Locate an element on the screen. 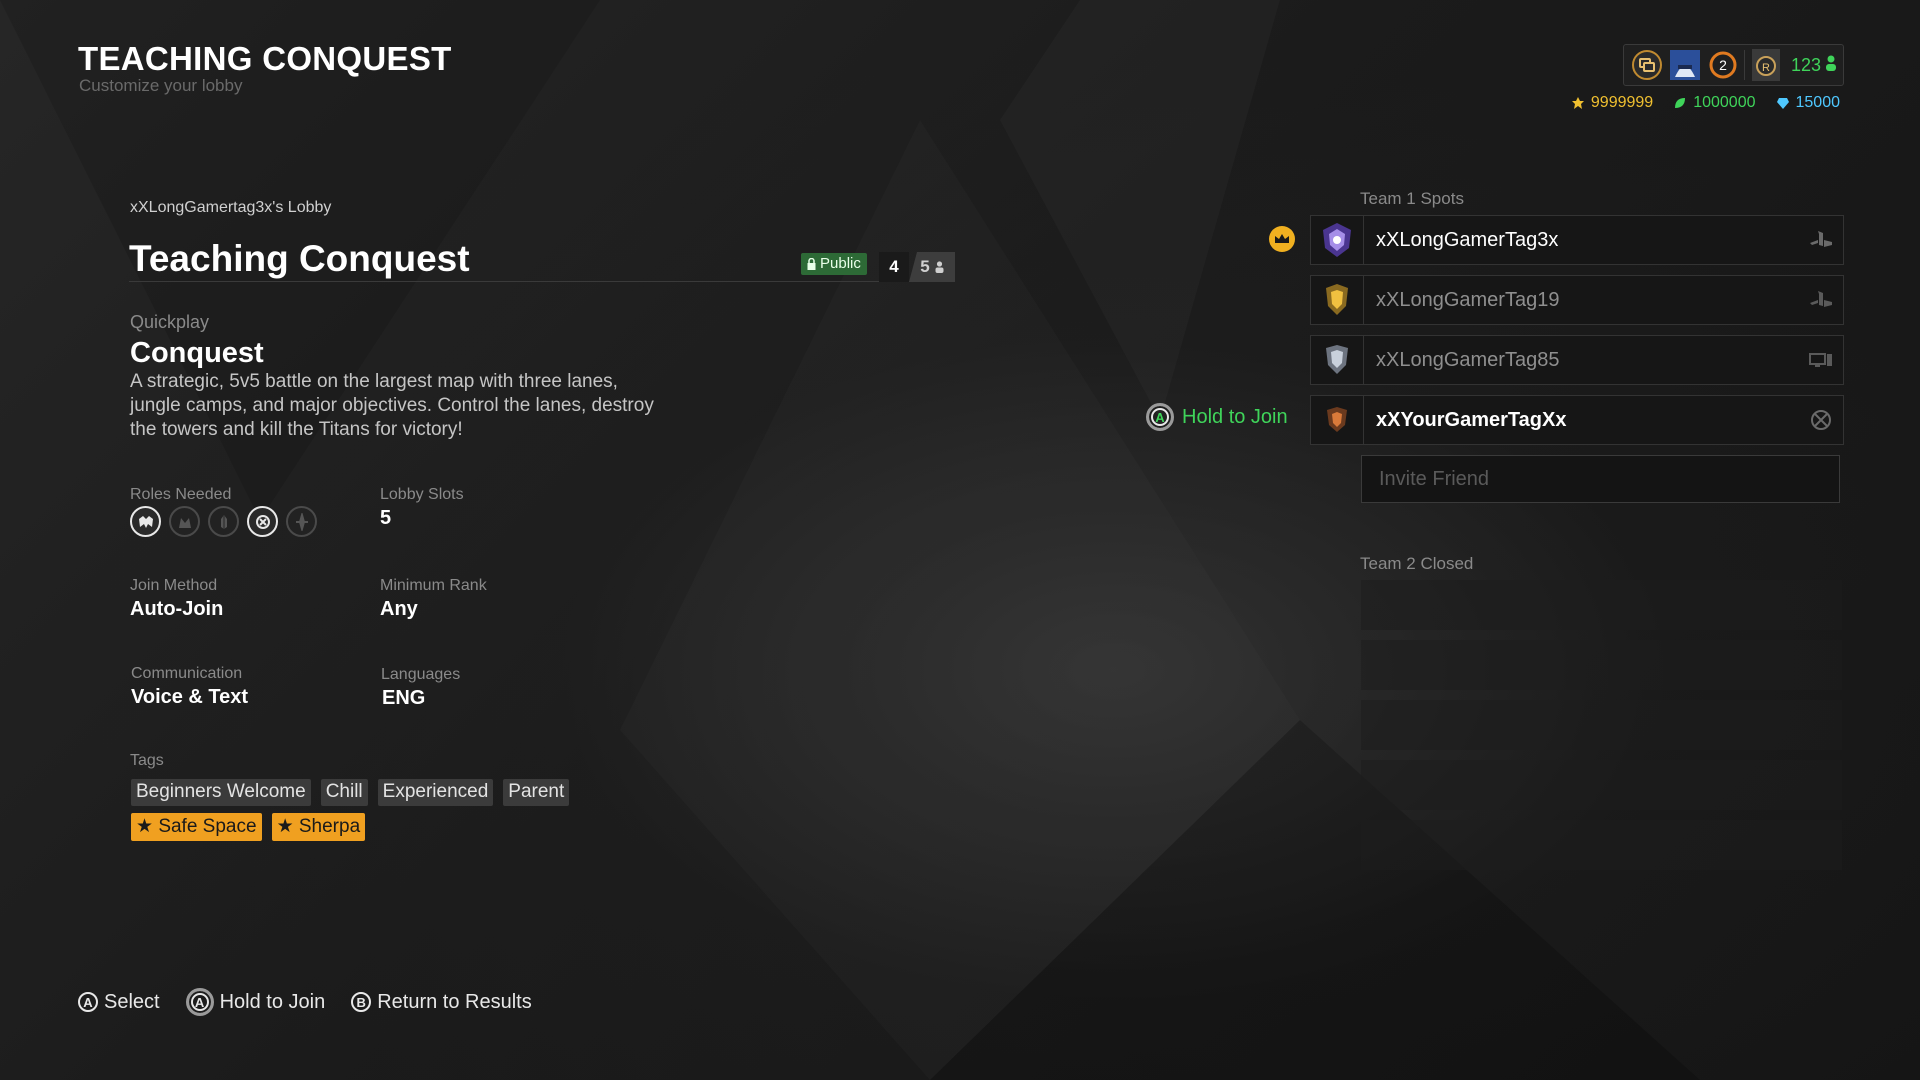  lobby-name: Teaching Conquest is located at coordinates (299, 258).